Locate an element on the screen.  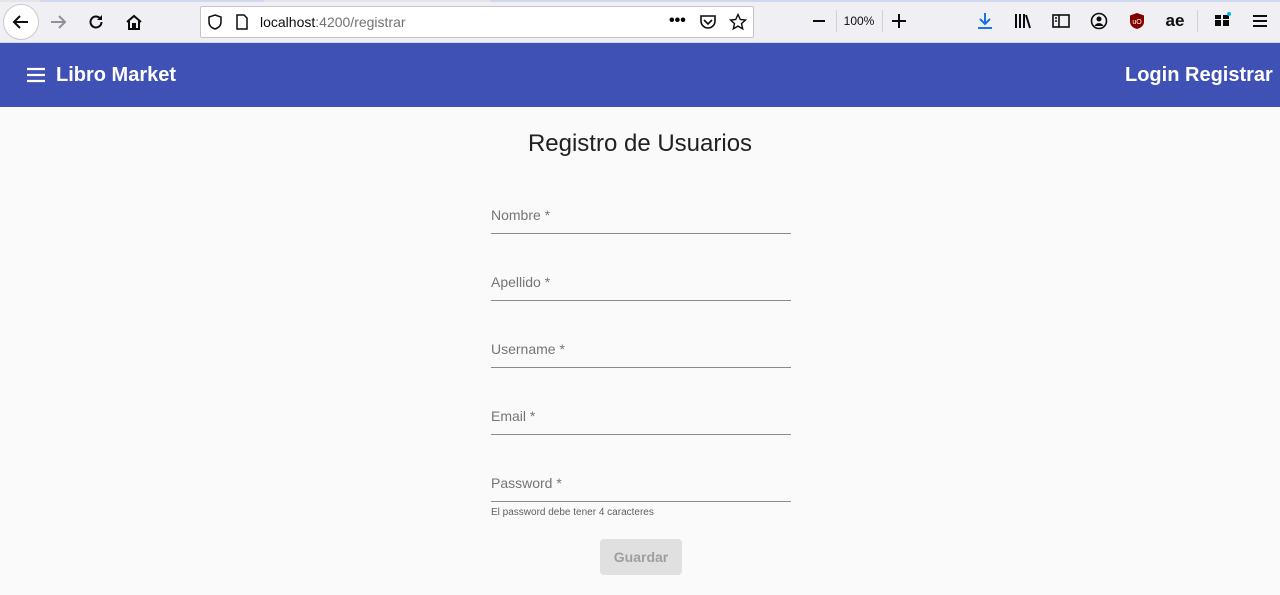
hamburger-icon is located at coordinates (1260, 21).